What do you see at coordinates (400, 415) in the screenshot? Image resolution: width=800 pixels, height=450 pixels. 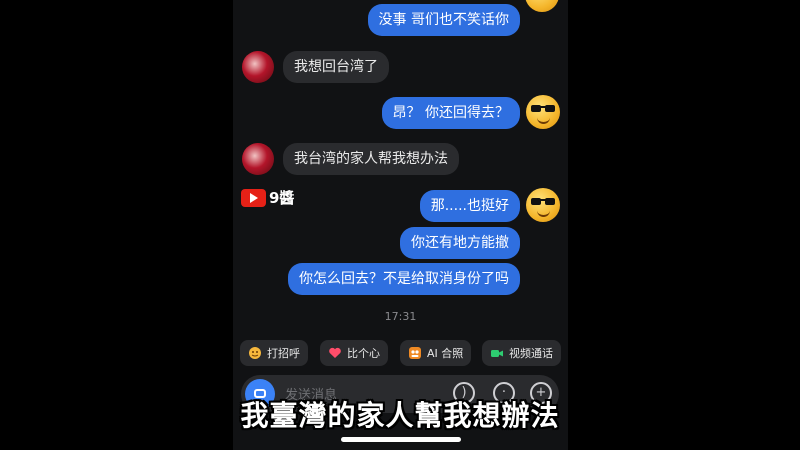 I see `video-subtitle: 我臺灣的家人幫我想辦法` at bounding box center [400, 415].